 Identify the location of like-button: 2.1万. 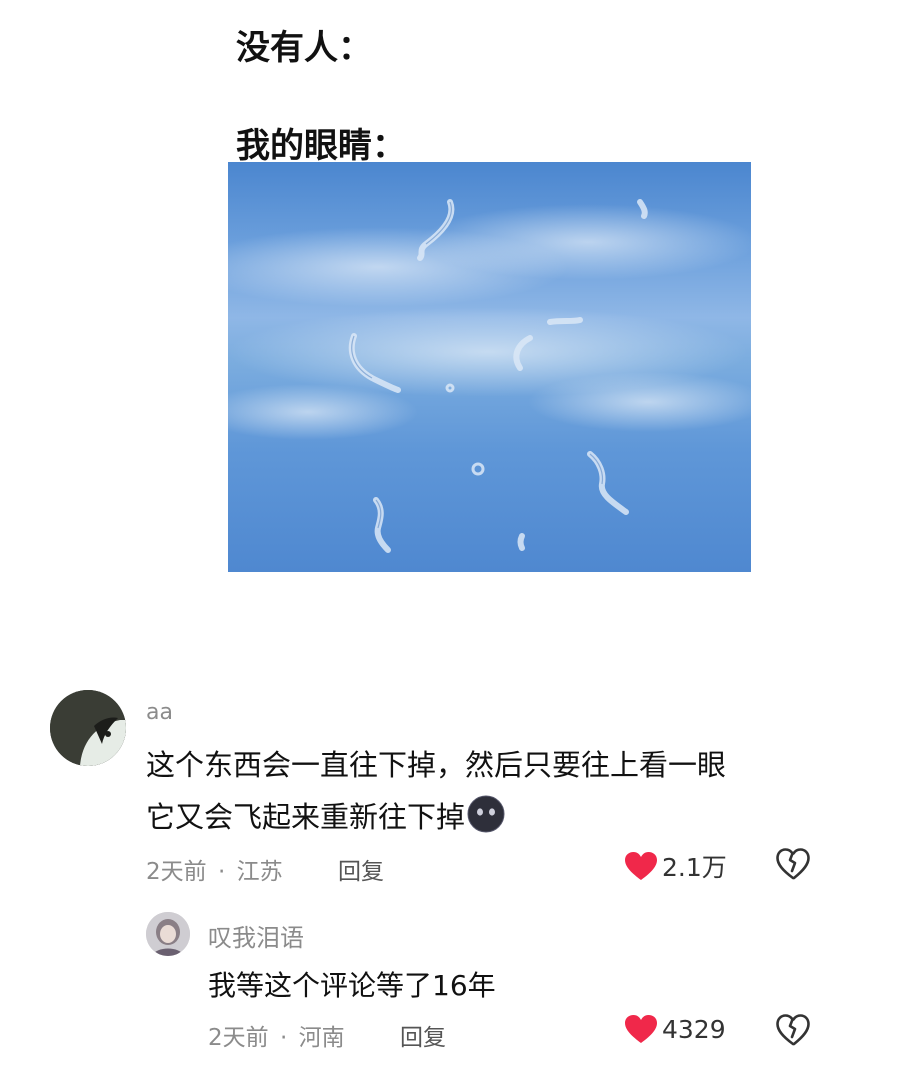
(675, 866).